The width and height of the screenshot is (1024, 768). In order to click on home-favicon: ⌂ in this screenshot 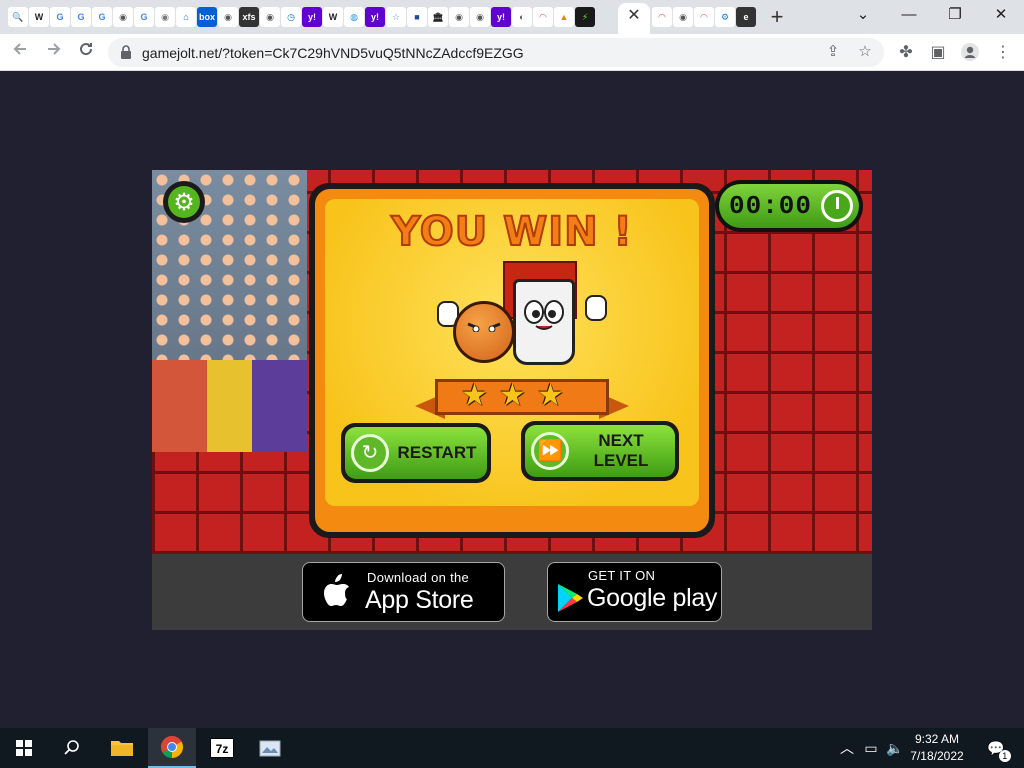, I will do `click(186, 17)`.